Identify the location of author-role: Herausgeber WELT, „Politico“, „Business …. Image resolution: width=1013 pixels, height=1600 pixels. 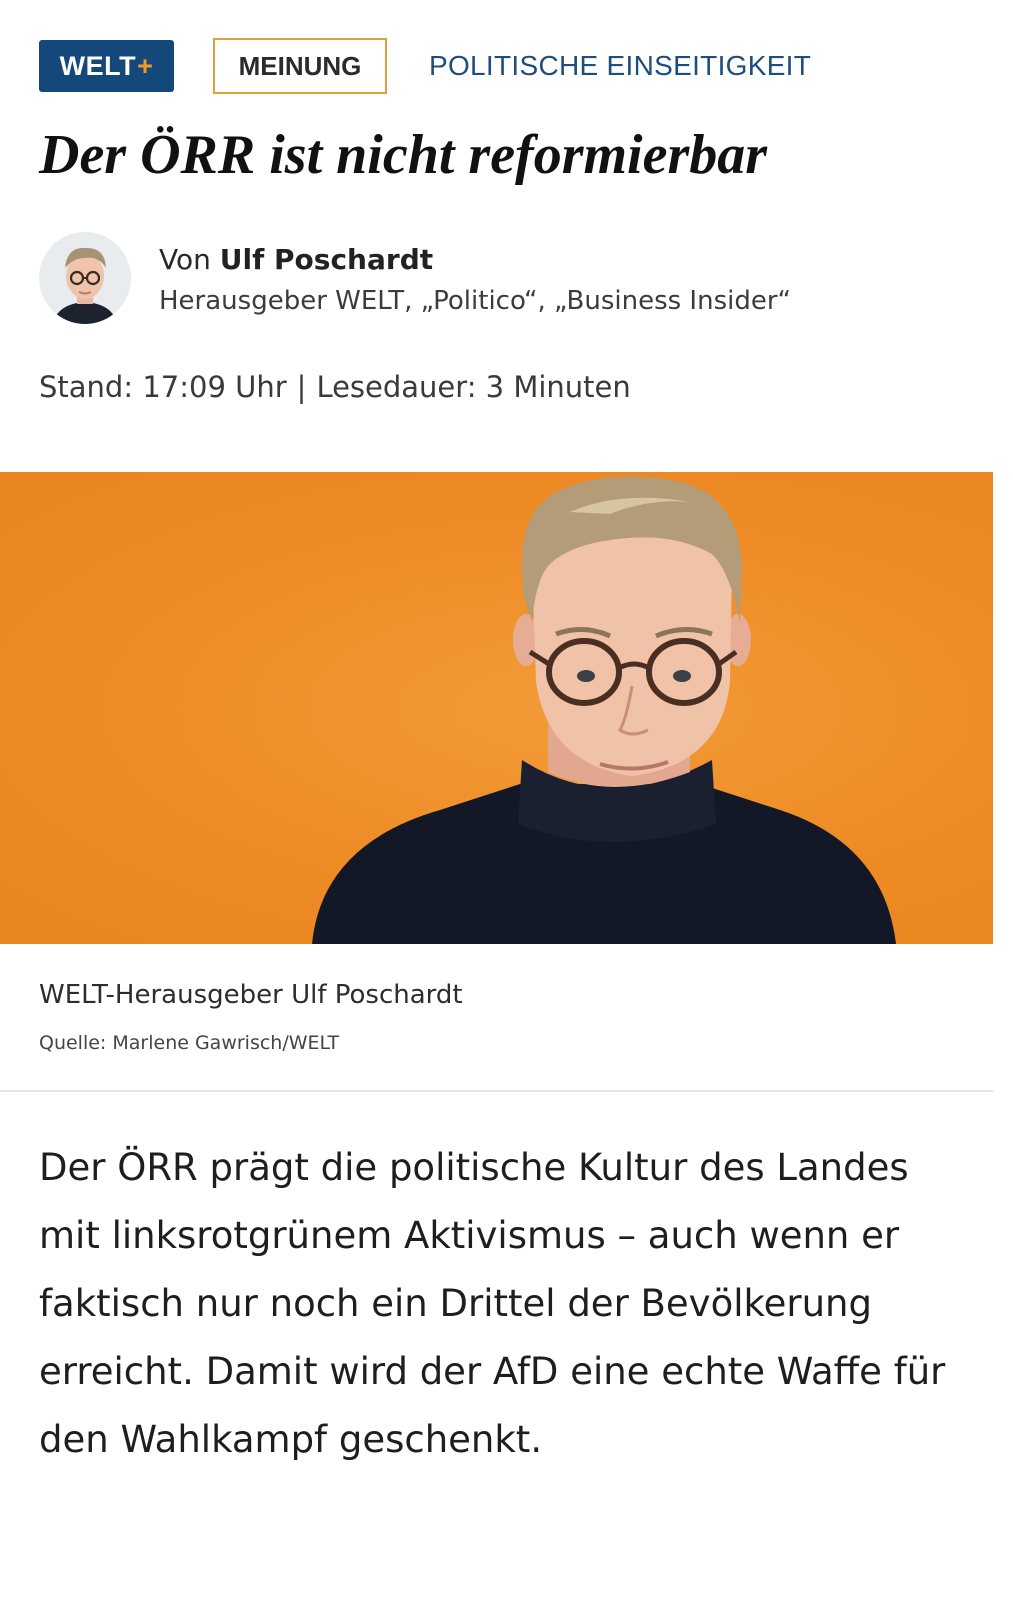
(475, 301).